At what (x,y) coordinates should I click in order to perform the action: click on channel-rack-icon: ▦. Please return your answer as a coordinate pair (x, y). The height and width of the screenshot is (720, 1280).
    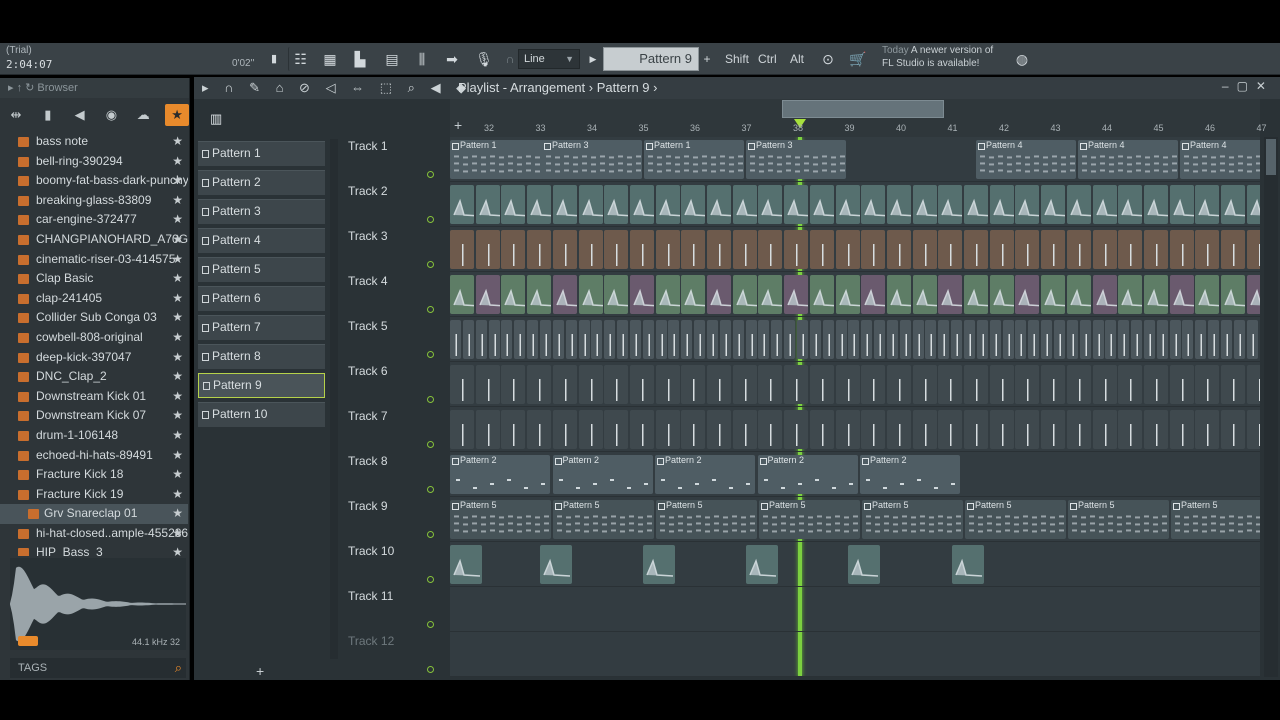
    Looking at the image, I should click on (330, 59).